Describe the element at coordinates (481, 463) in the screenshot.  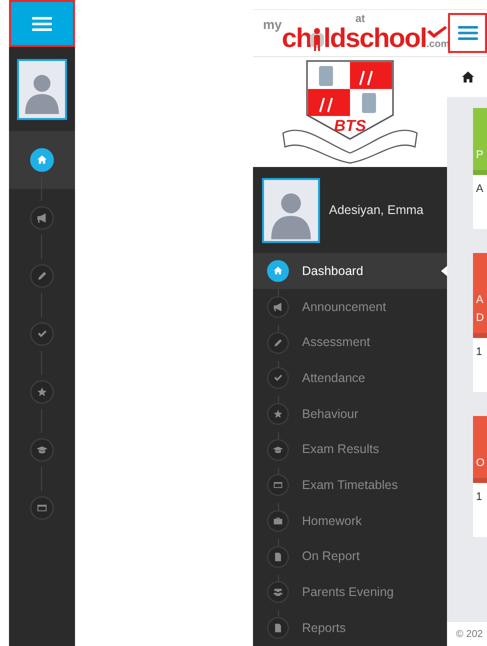
I see `card-title: O` at that location.